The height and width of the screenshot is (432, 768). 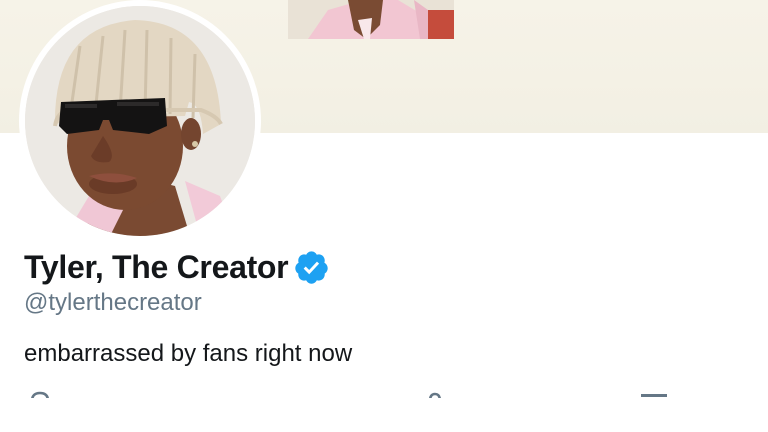 I want to click on banner-photo, so click(x=371, y=19).